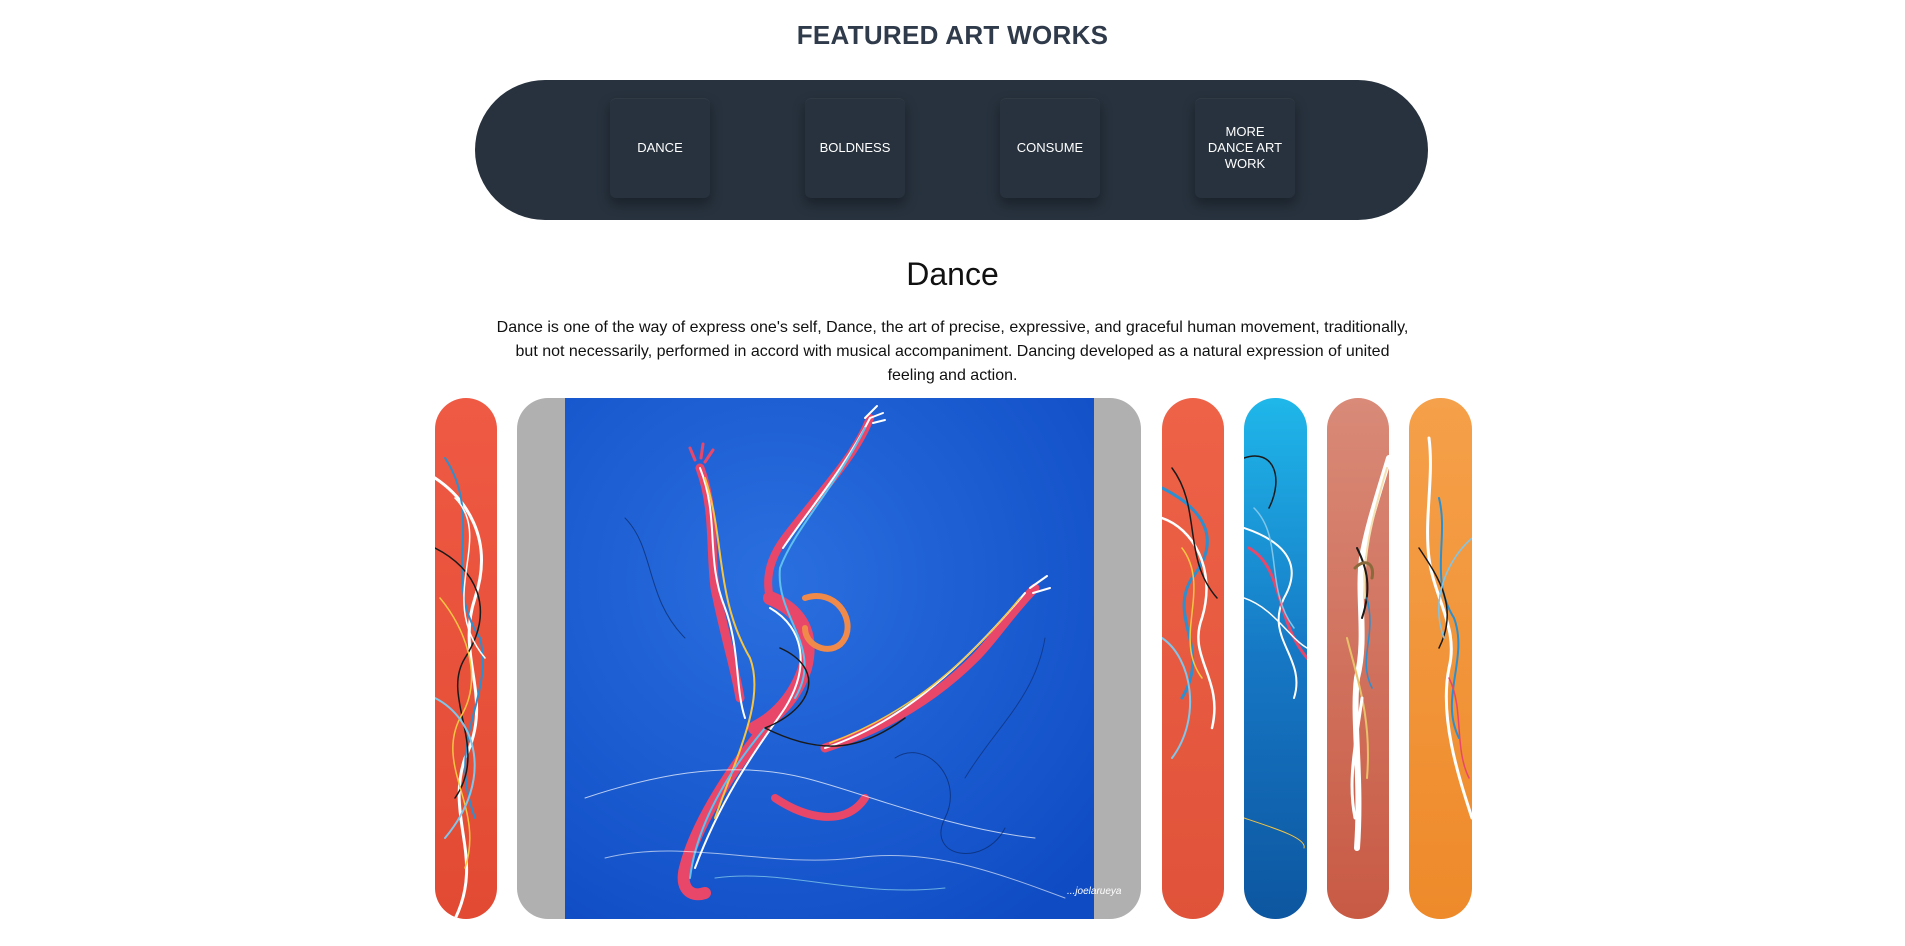  What do you see at coordinates (952, 274) in the screenshot?
I see `section-title: Dance` at bounding box center [952, 274].